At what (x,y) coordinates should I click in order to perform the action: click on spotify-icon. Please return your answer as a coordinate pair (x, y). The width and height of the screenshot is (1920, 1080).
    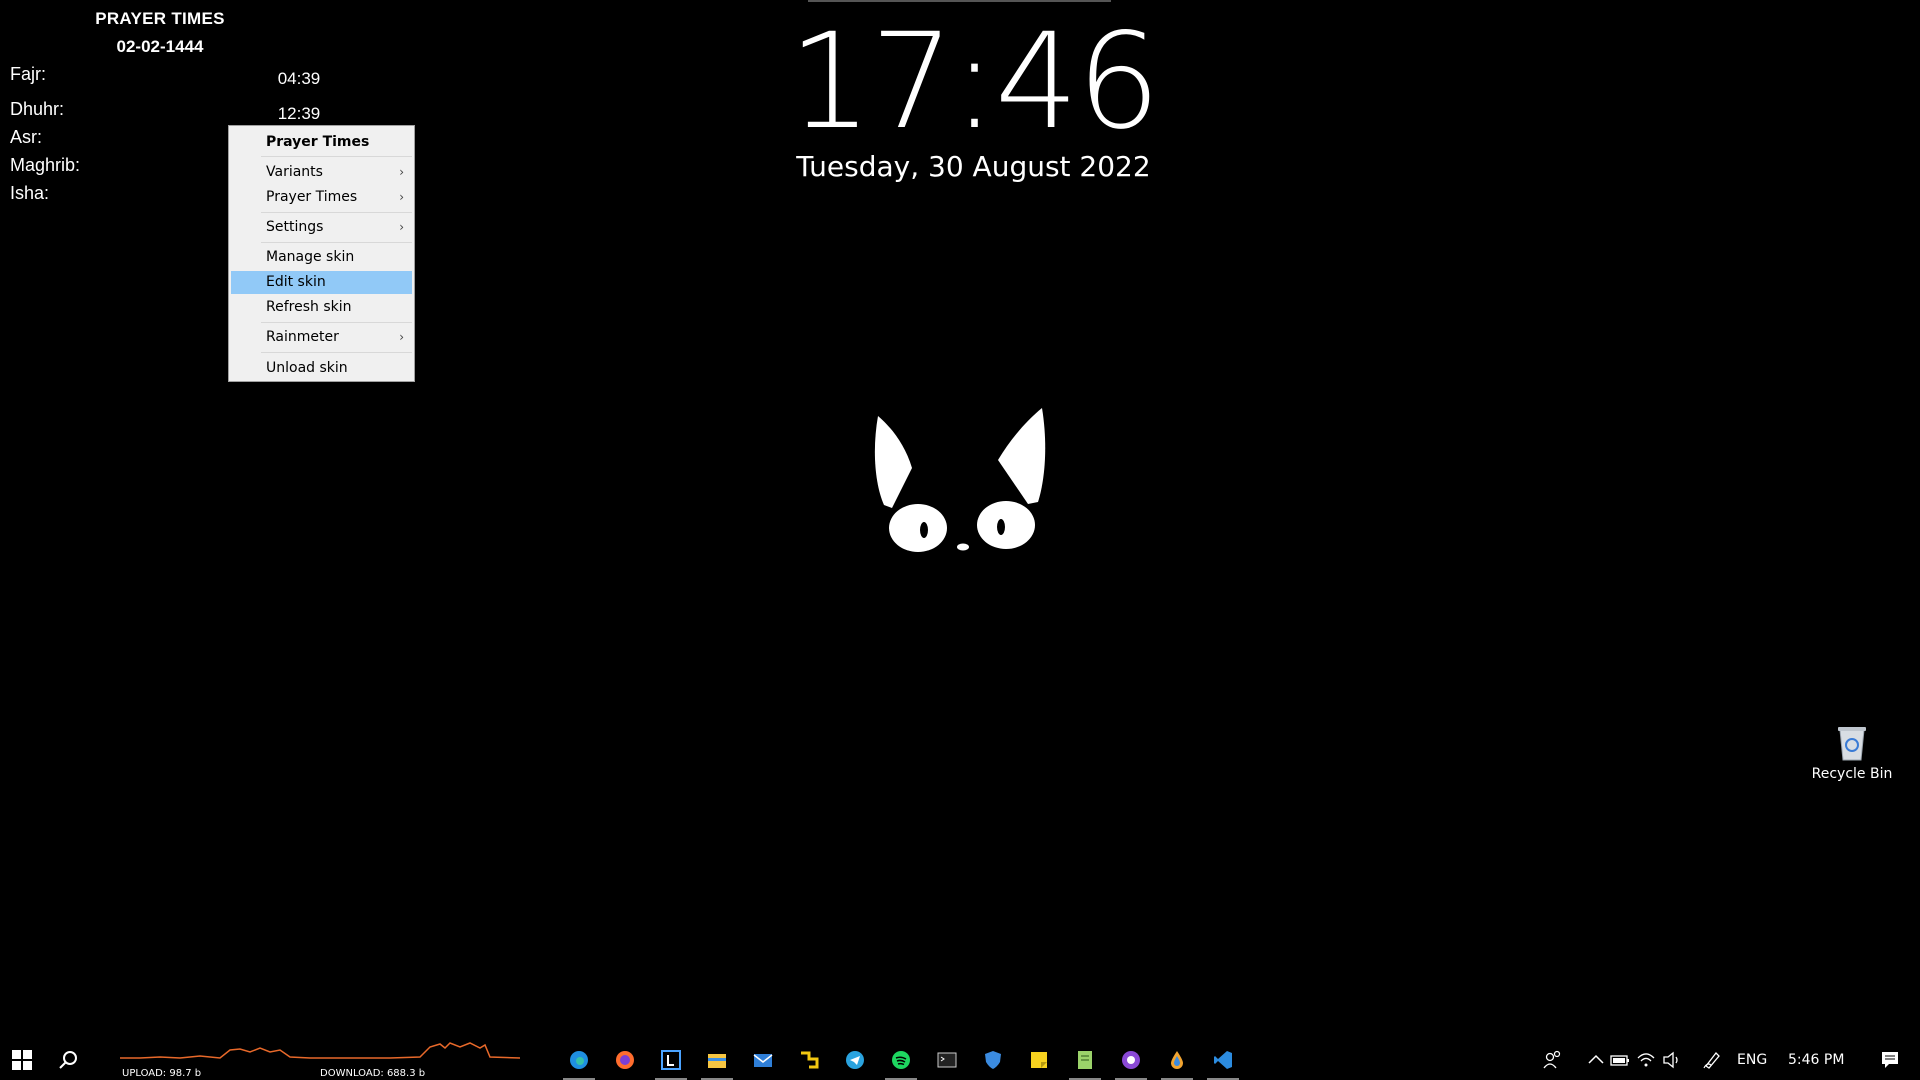
    Looking at the image, I should click on (901, 1060).